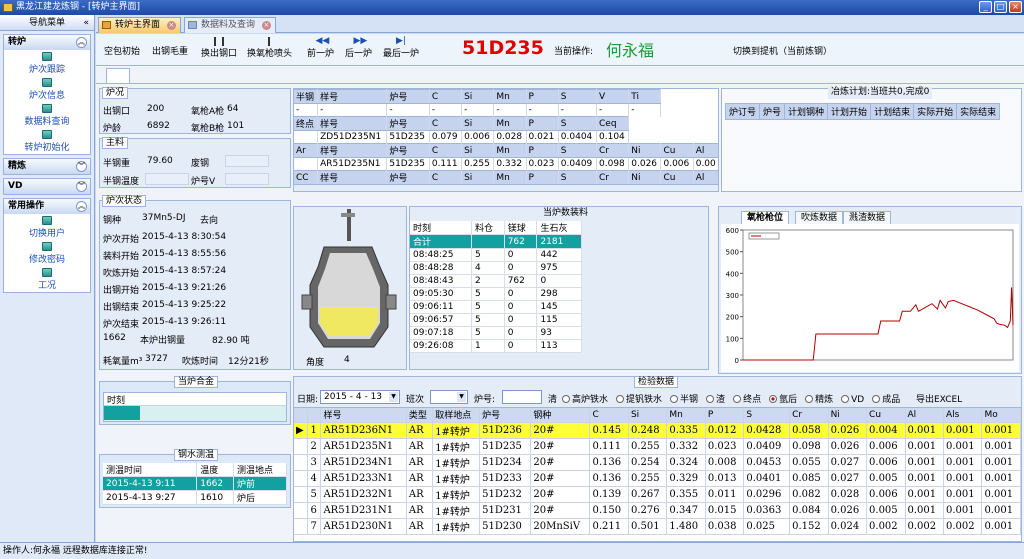 The image size is (1024, 559). Describe the element at coordinates (892, 111) in the screenshot. I see `plan-column-header: 计划结束` at that location.